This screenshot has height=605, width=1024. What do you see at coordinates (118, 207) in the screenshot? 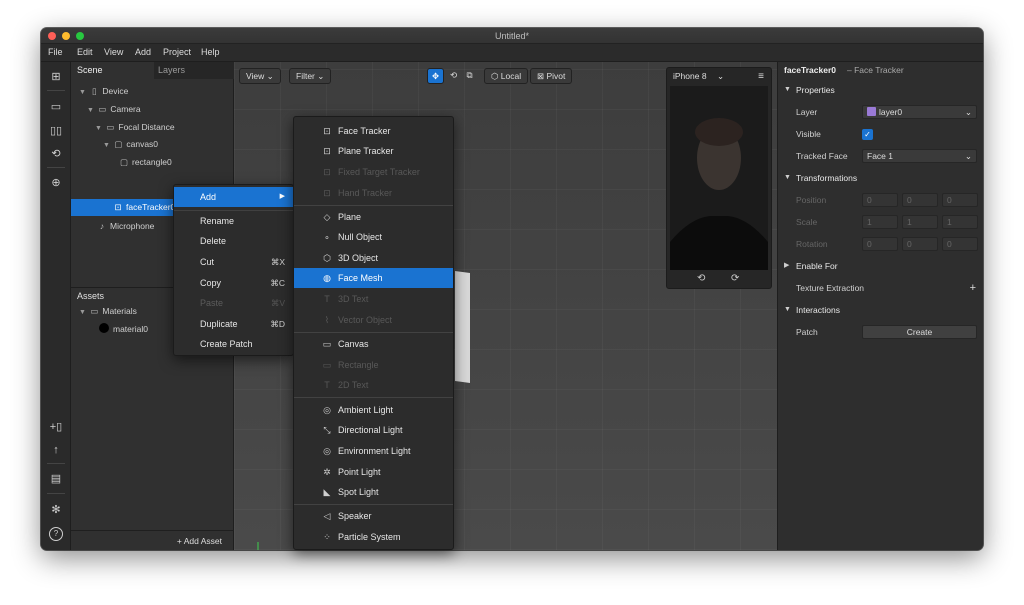
I see `face-tracker-icon: ⊡` at bounding box center [118, 207].